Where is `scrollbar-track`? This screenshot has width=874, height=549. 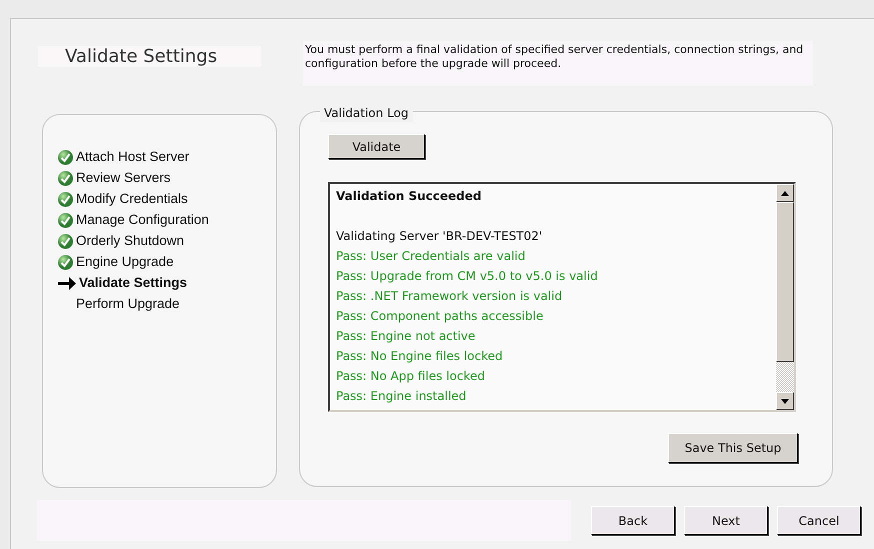
scrollbar-track is located at coordinates (785, 297).